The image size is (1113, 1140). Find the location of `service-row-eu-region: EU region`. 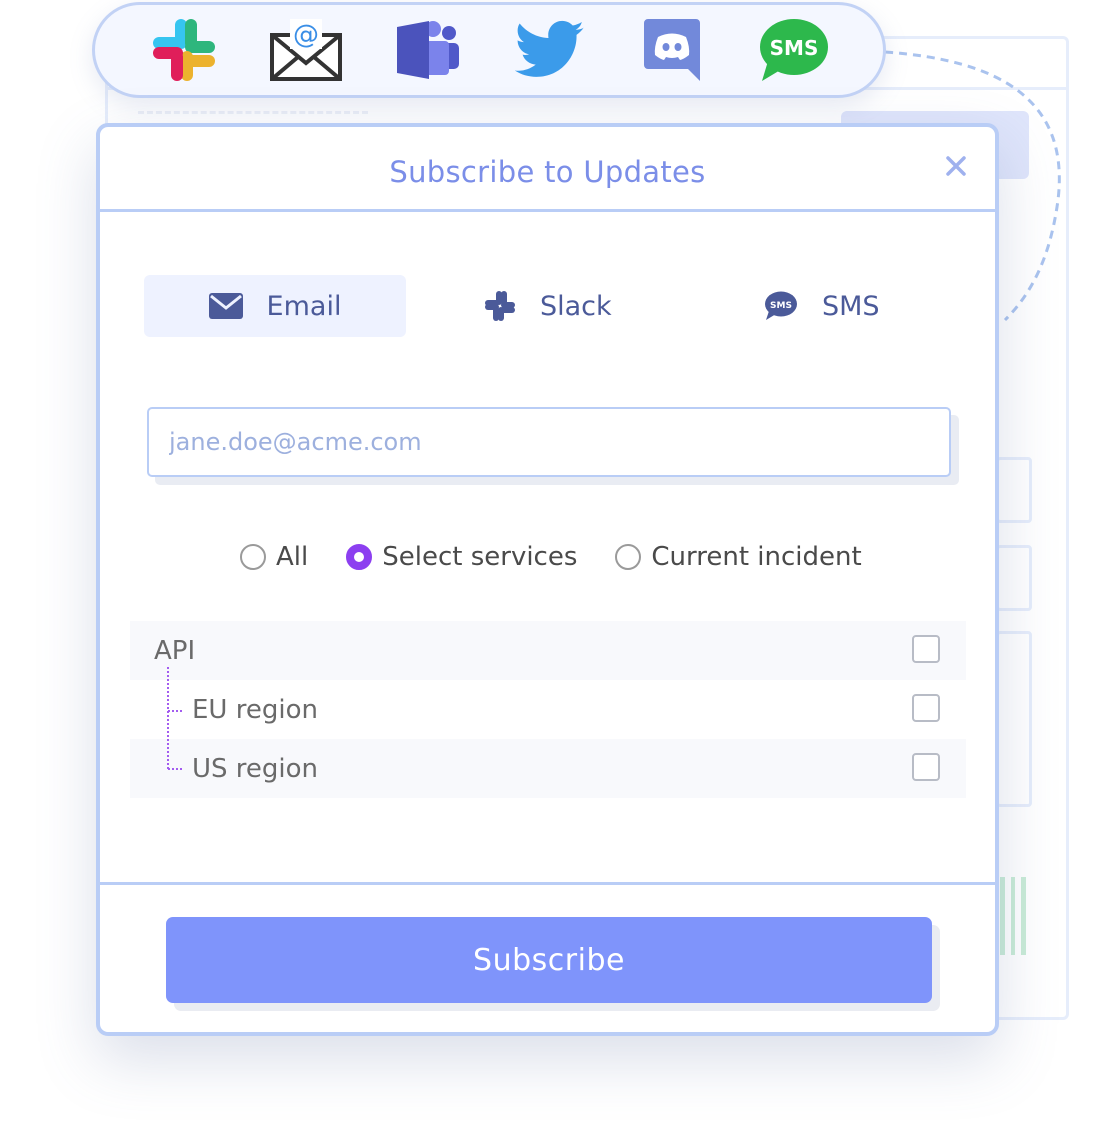

service-row-eu-region: EU region is located at coordinates (548, 709).